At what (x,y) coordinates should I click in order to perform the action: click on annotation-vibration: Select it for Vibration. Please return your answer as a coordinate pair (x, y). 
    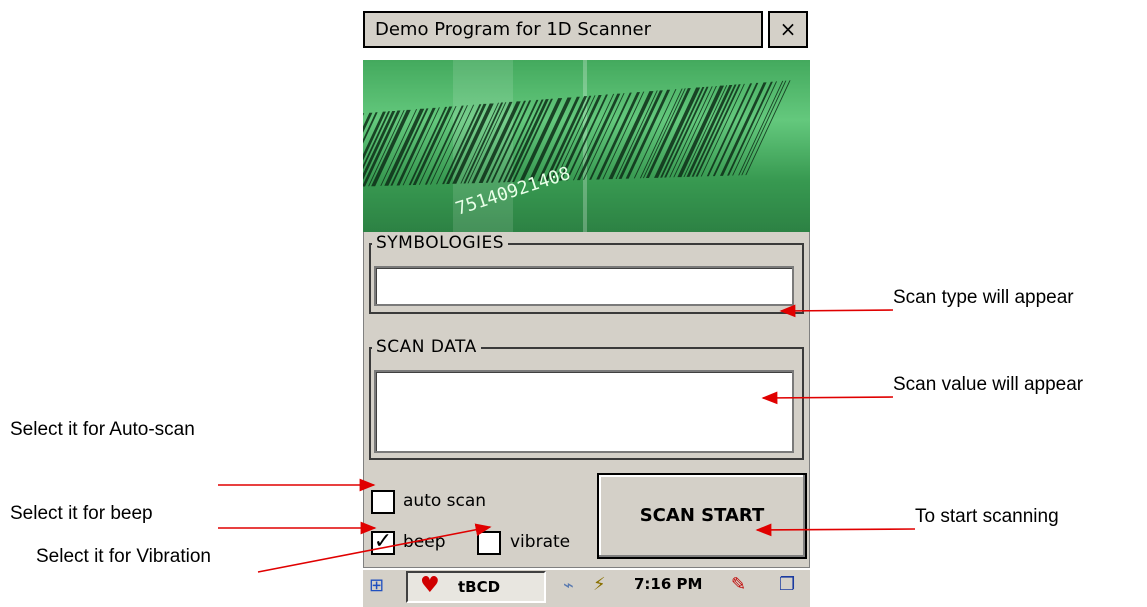
    Looking at the image, I should click on (123, 556).